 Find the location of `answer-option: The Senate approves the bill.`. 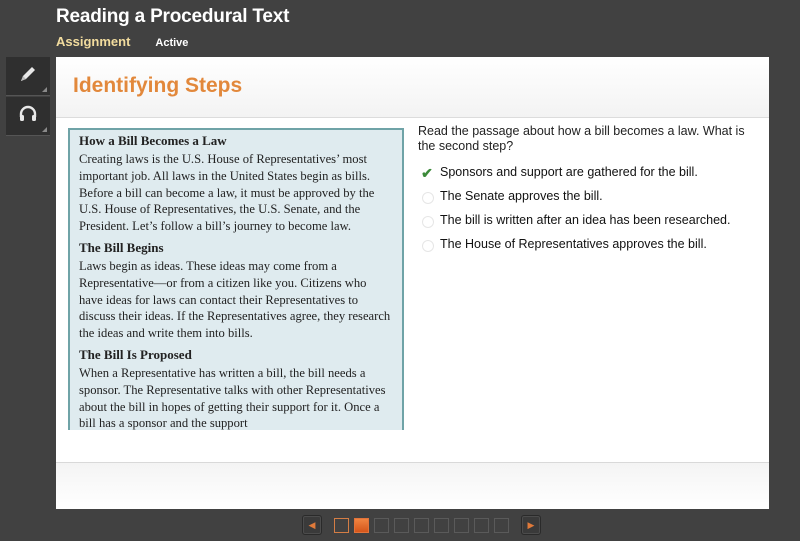

answer-option: The Senate approves the bill. is located at coordinates (583, 196).